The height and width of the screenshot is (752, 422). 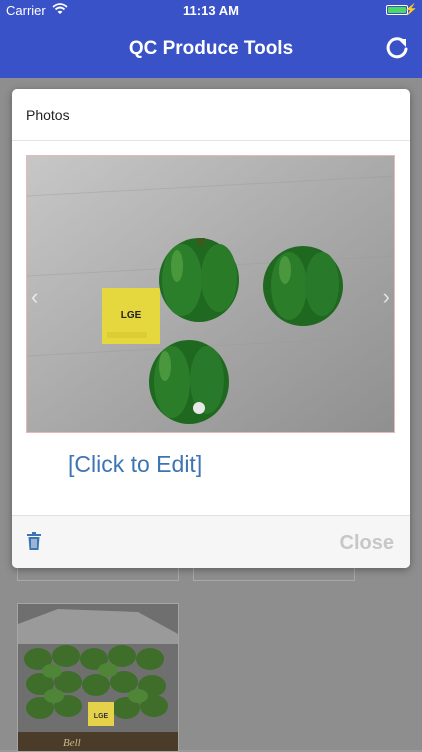 What do you see at coordinates (131, 315) in the screenshot?
I see `photo-label: LGE` at bounding box center [131, 315].